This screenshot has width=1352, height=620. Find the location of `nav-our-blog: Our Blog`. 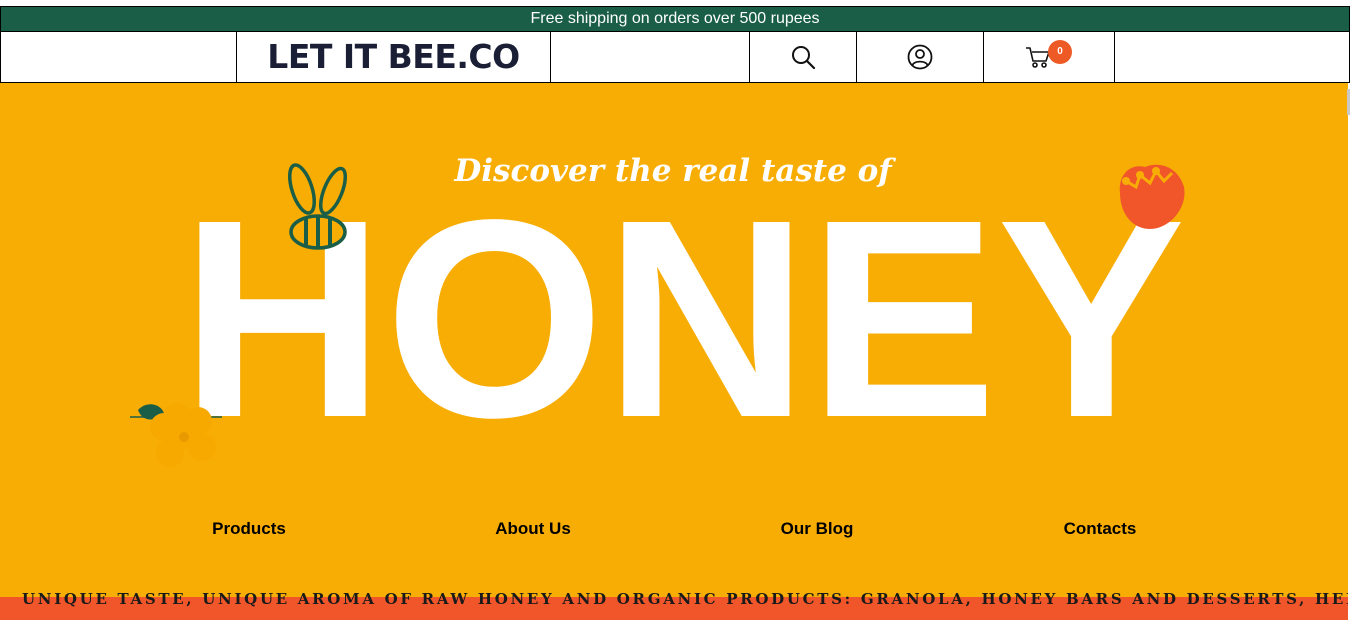

nav-our-blog: Our Blog is located at coordinates (817, 529).